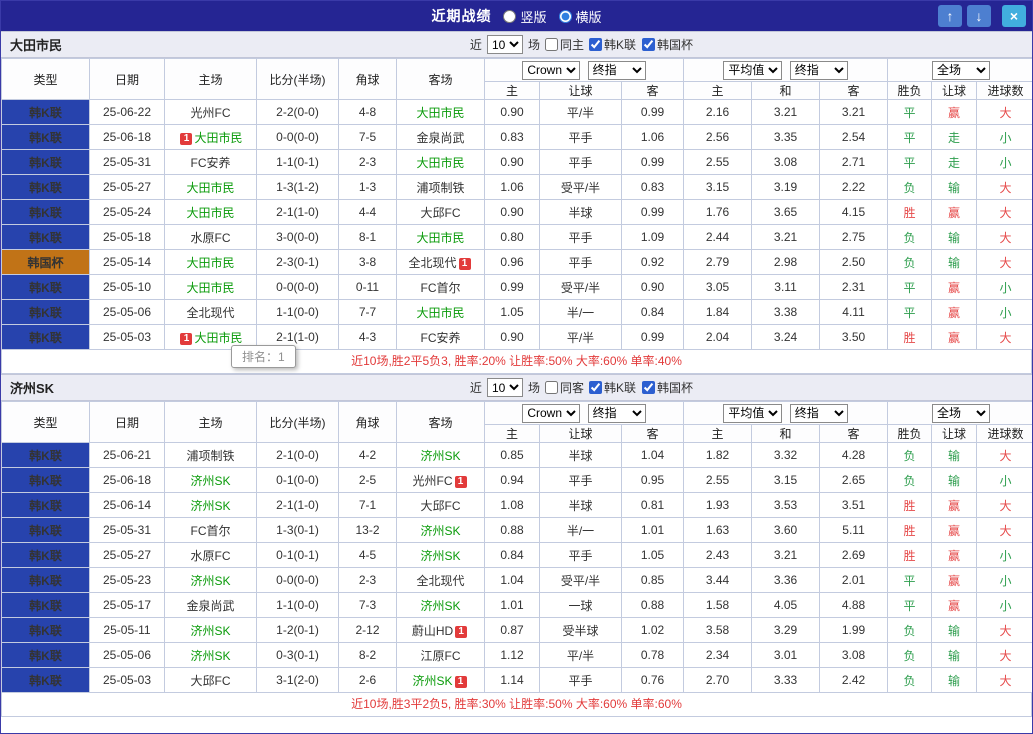  Describe the element at coordinates (533, 45) in the screenshot. I see `filter-games-label: 场` at that location.